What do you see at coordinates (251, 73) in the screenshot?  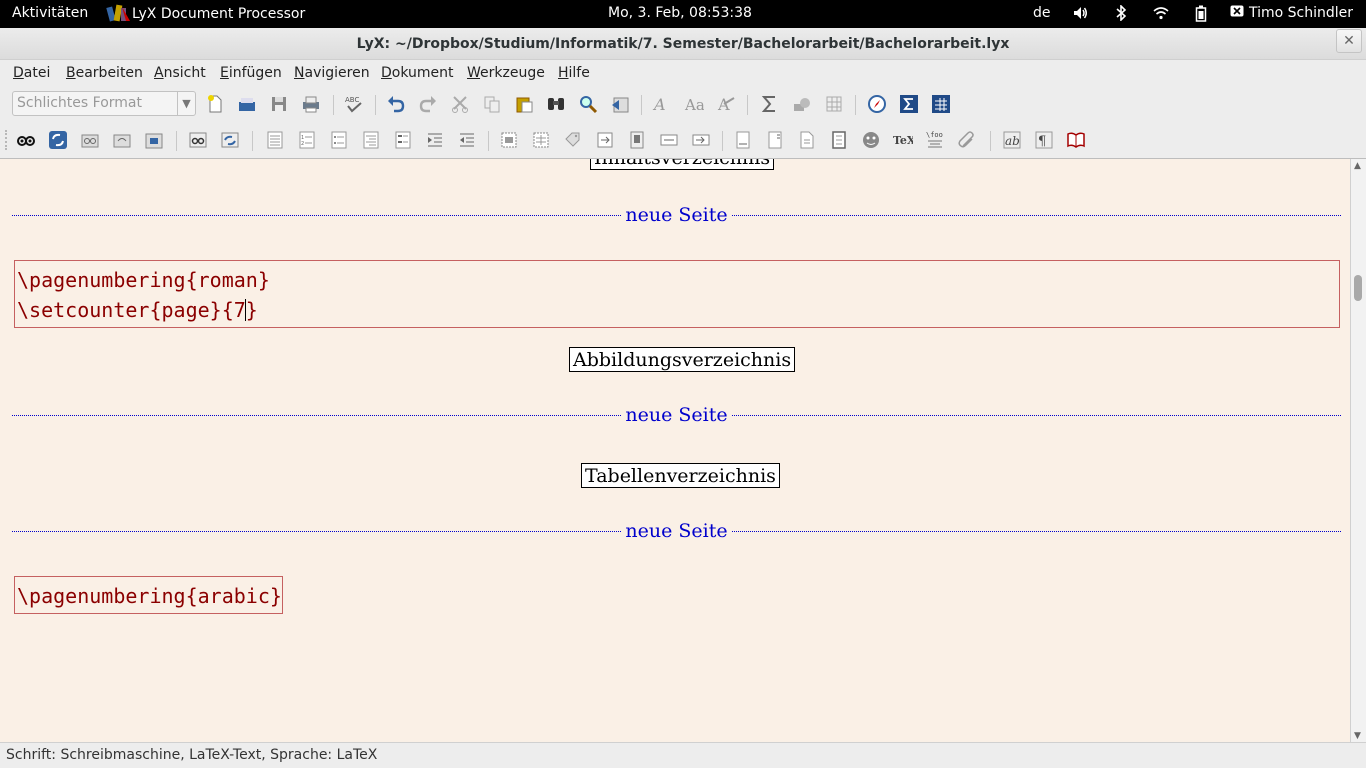 I see `menu-einfuegen: Einfügen` at bounding box center [251, 73].